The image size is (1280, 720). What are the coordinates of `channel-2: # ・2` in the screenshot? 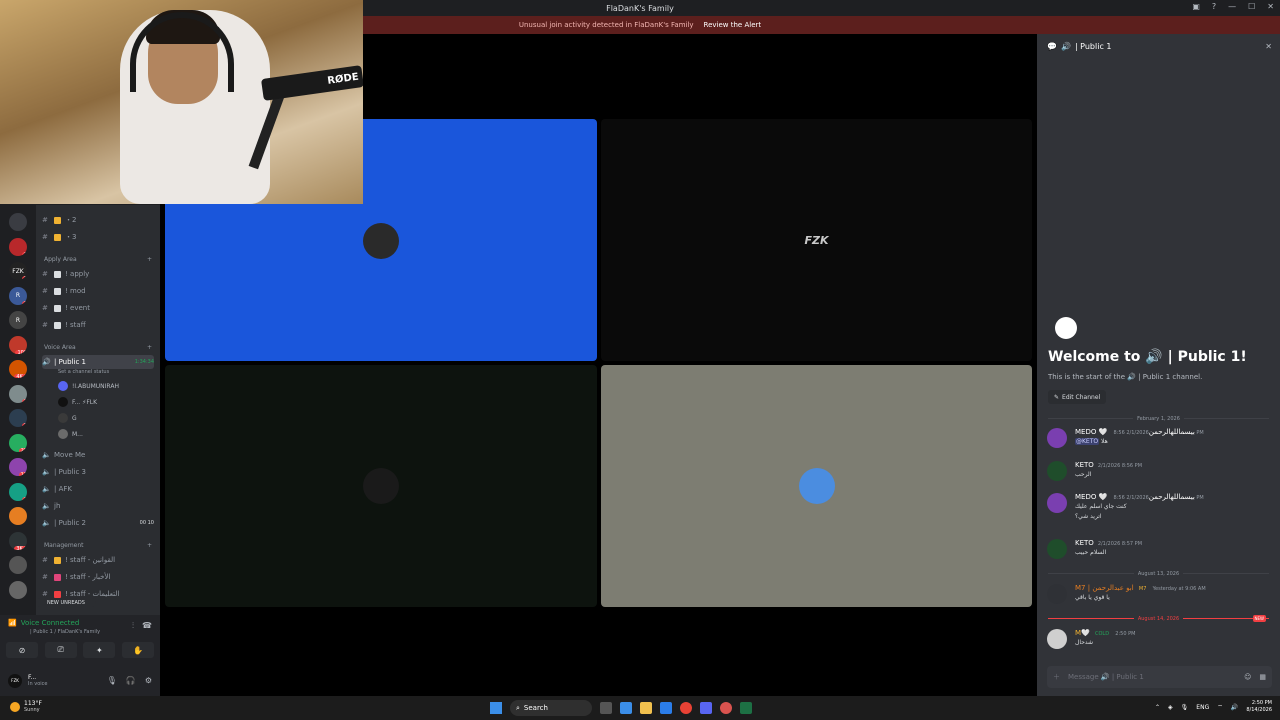 It's located at (98, 220).